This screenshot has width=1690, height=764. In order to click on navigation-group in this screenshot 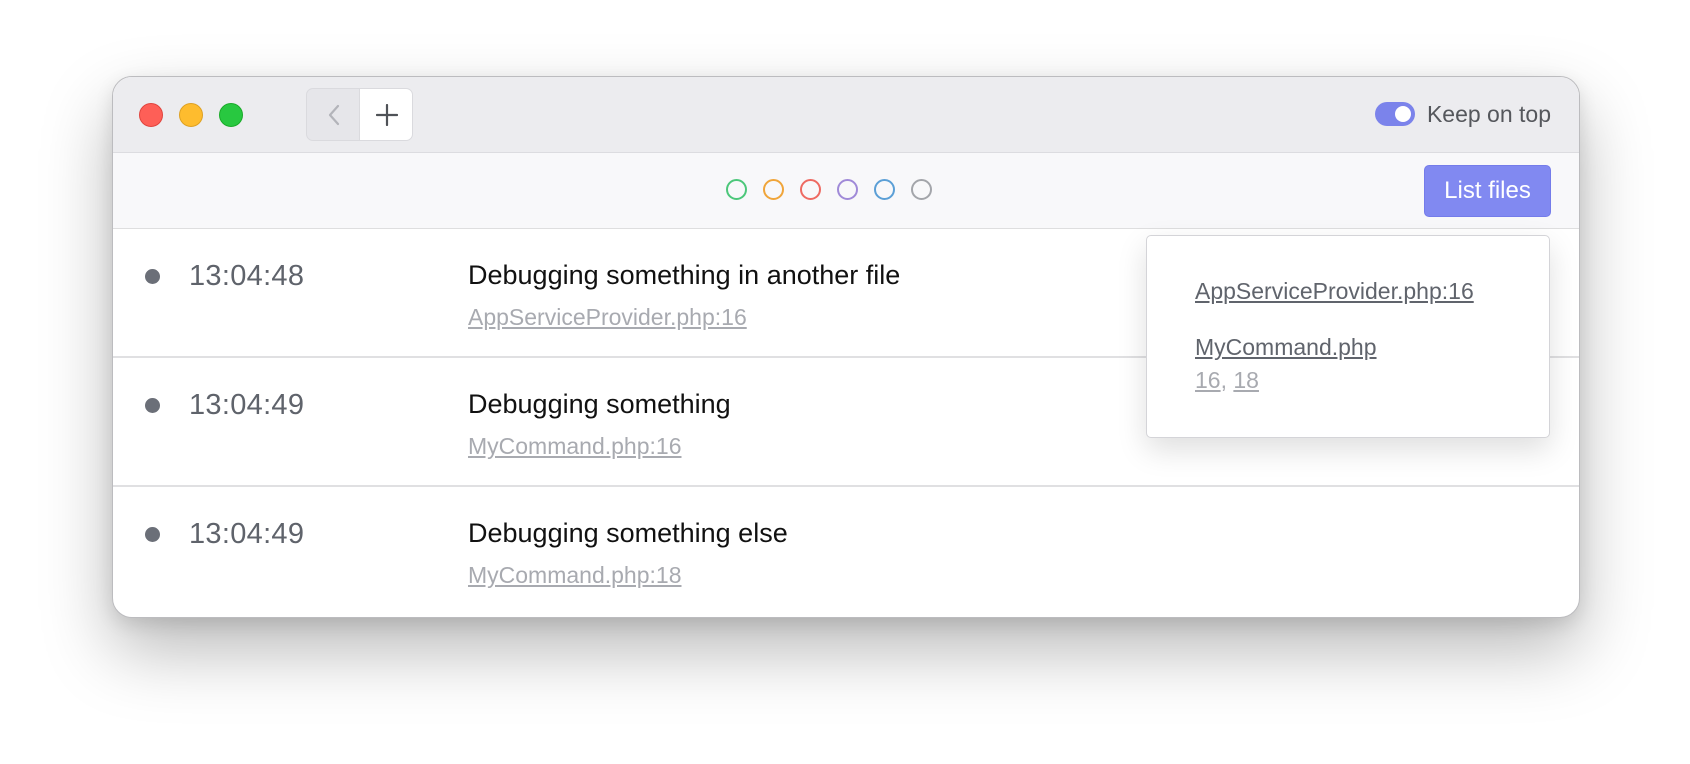, I will do `click(359, 114)`.